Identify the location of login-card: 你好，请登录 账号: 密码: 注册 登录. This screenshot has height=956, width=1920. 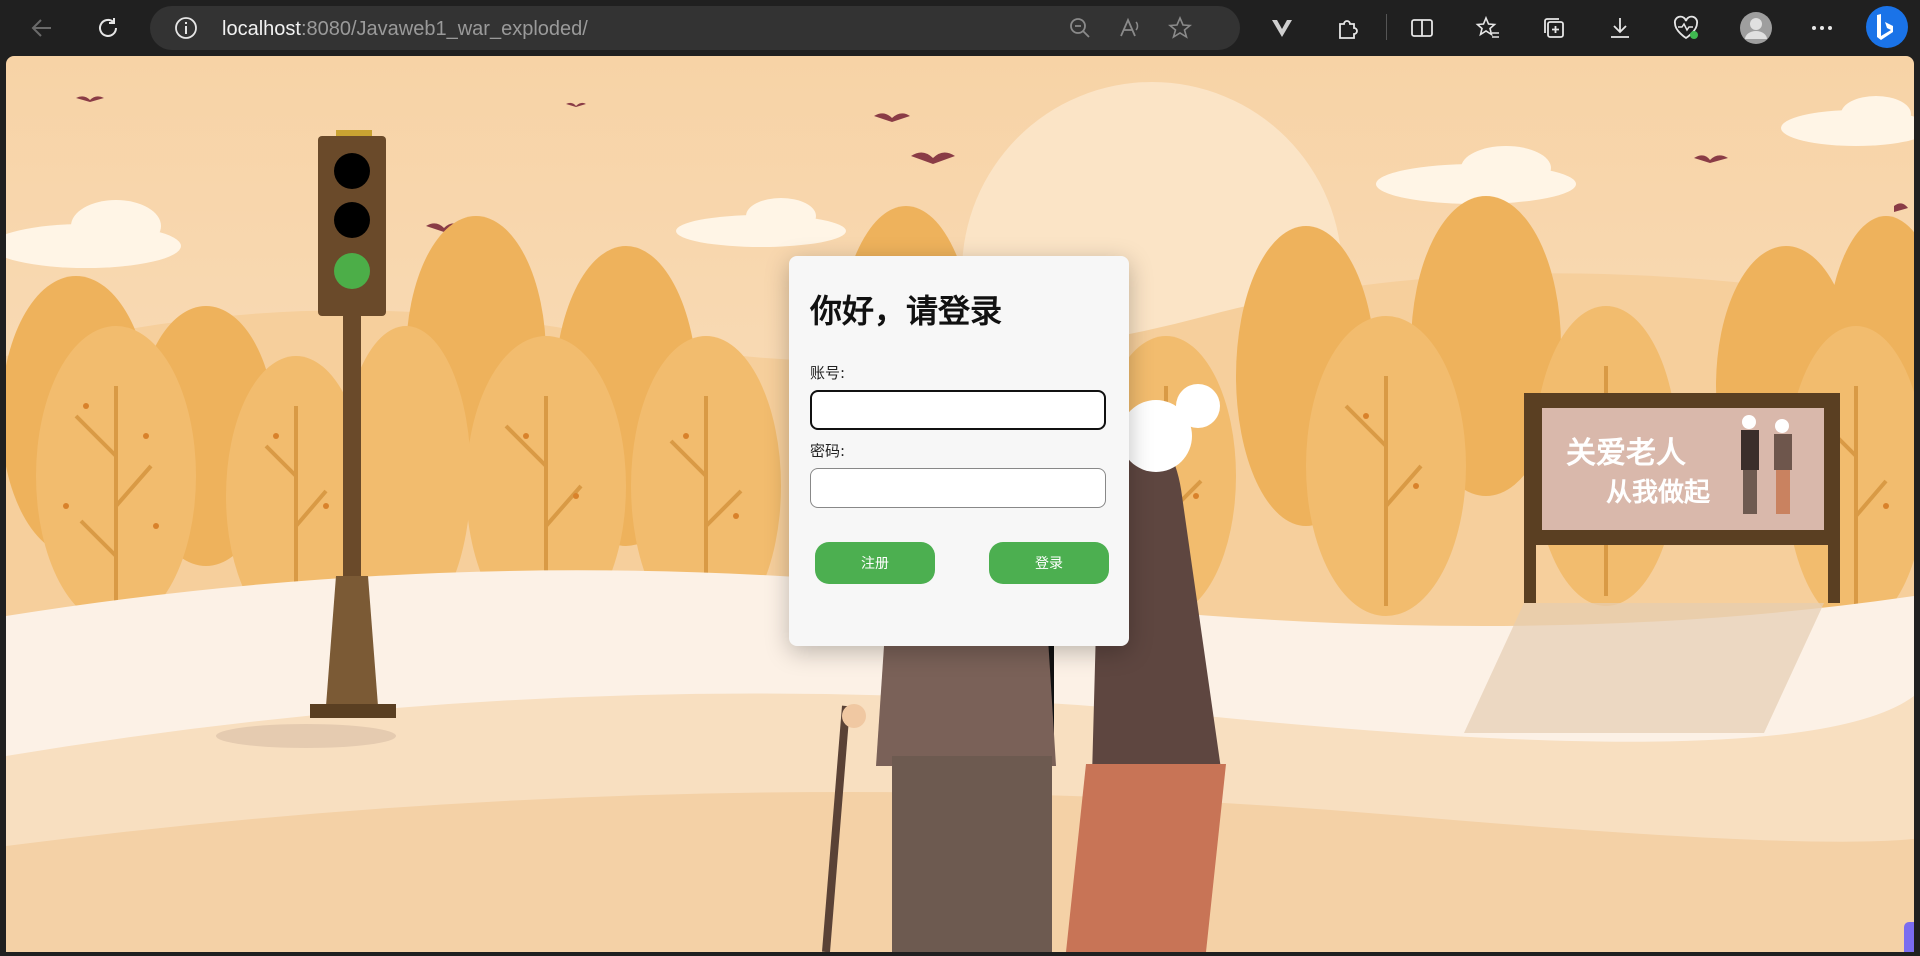
(959, 451).